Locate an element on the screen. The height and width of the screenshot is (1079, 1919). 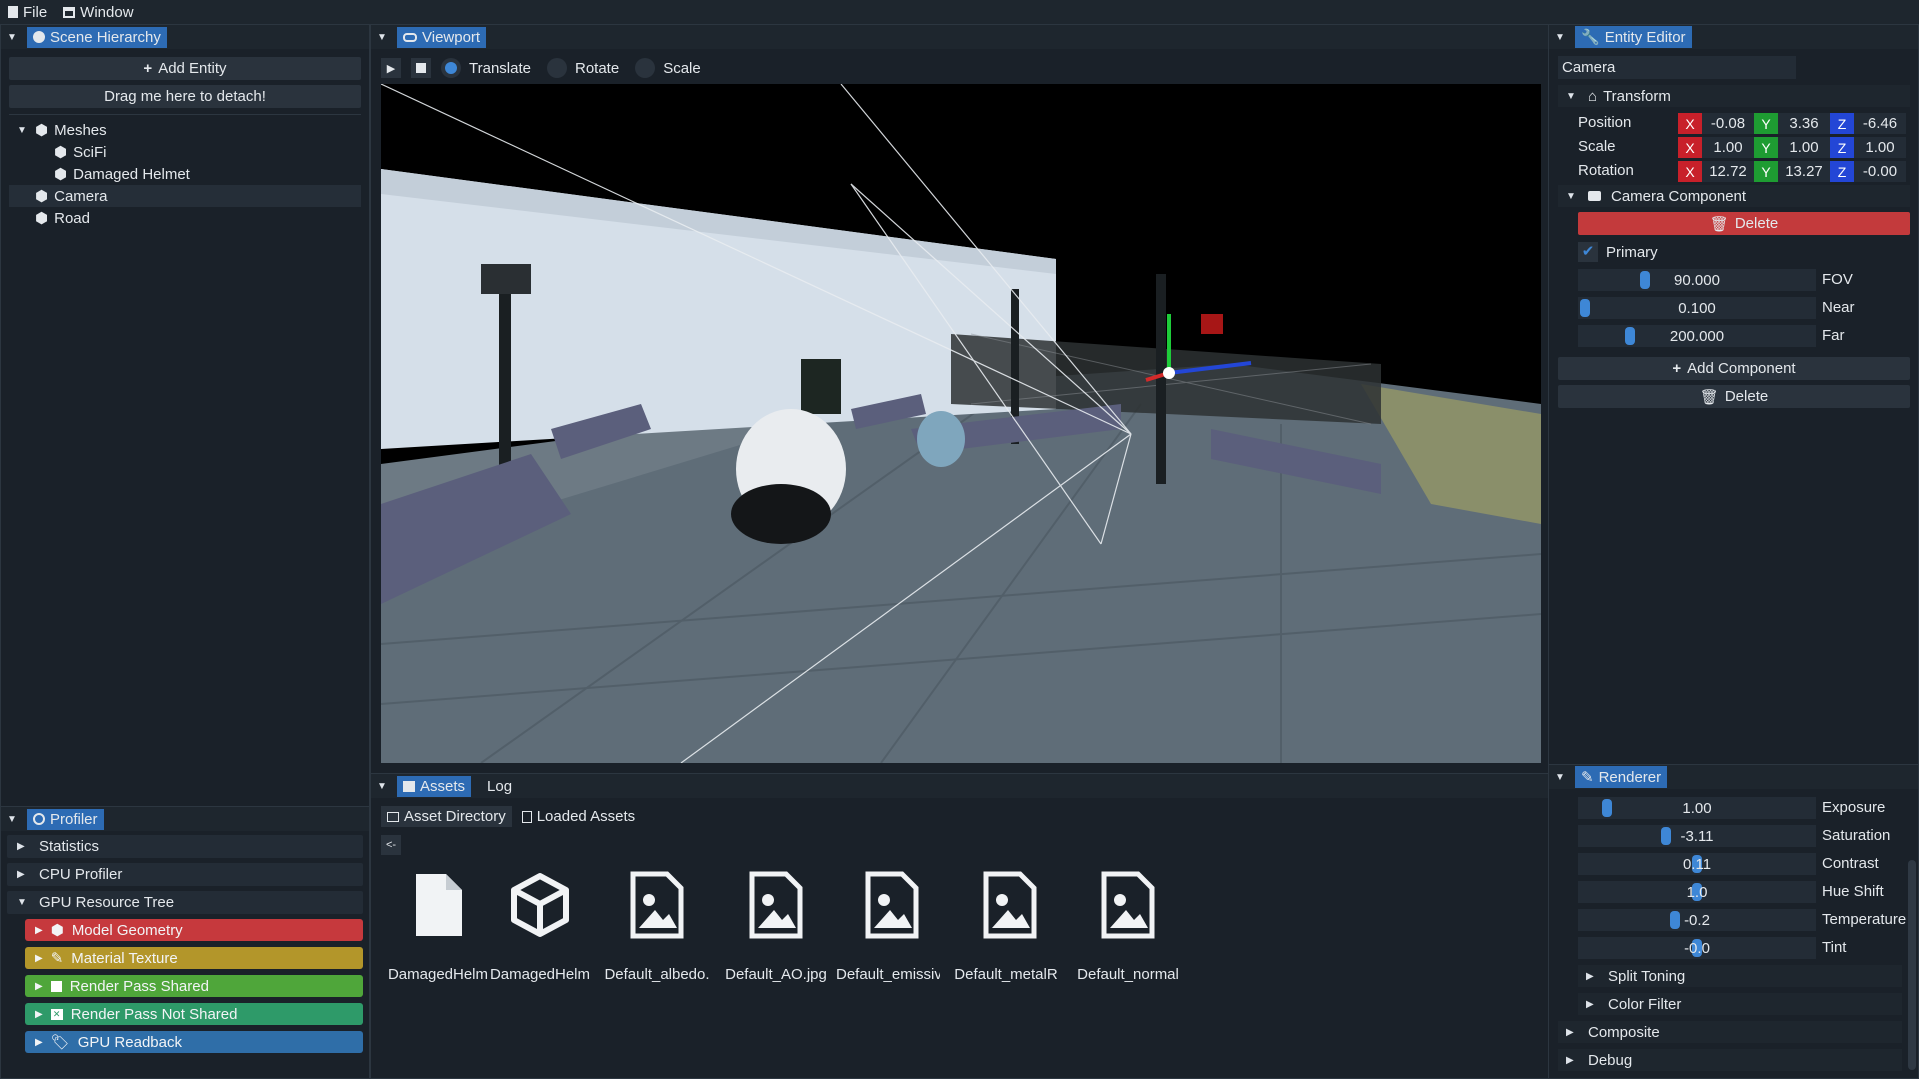
radio-translate is located at coordinates (451, 68).